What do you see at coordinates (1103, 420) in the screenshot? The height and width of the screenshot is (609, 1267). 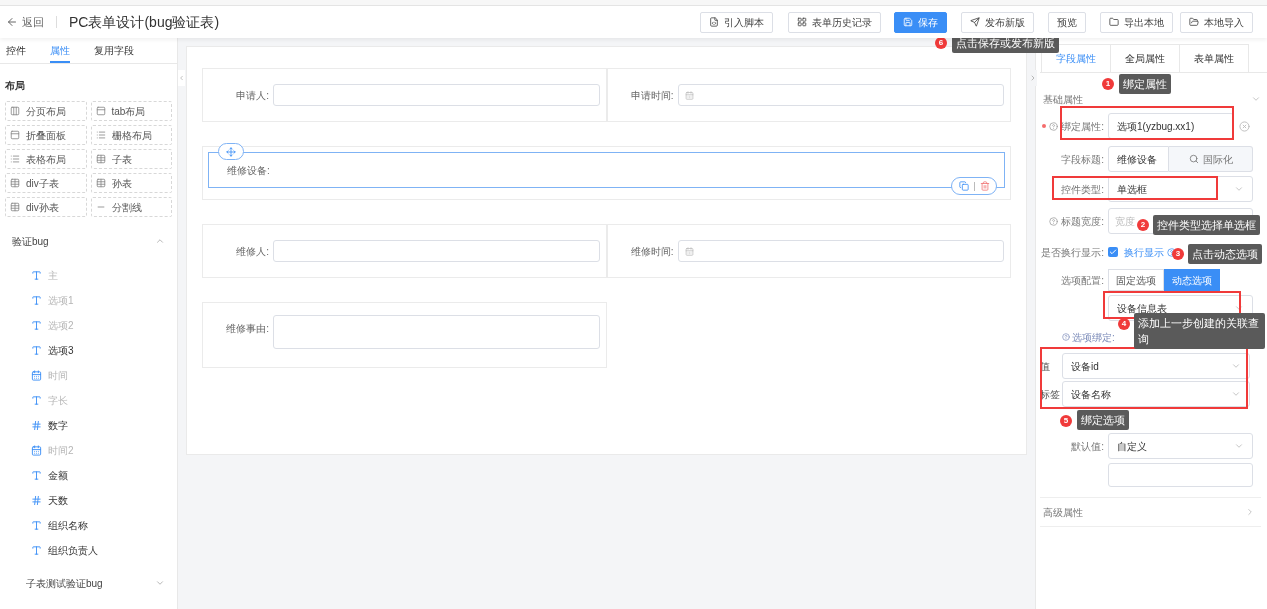 I see `annotation-tooltip: 绑定选项` at bounding box center [1103, 420].